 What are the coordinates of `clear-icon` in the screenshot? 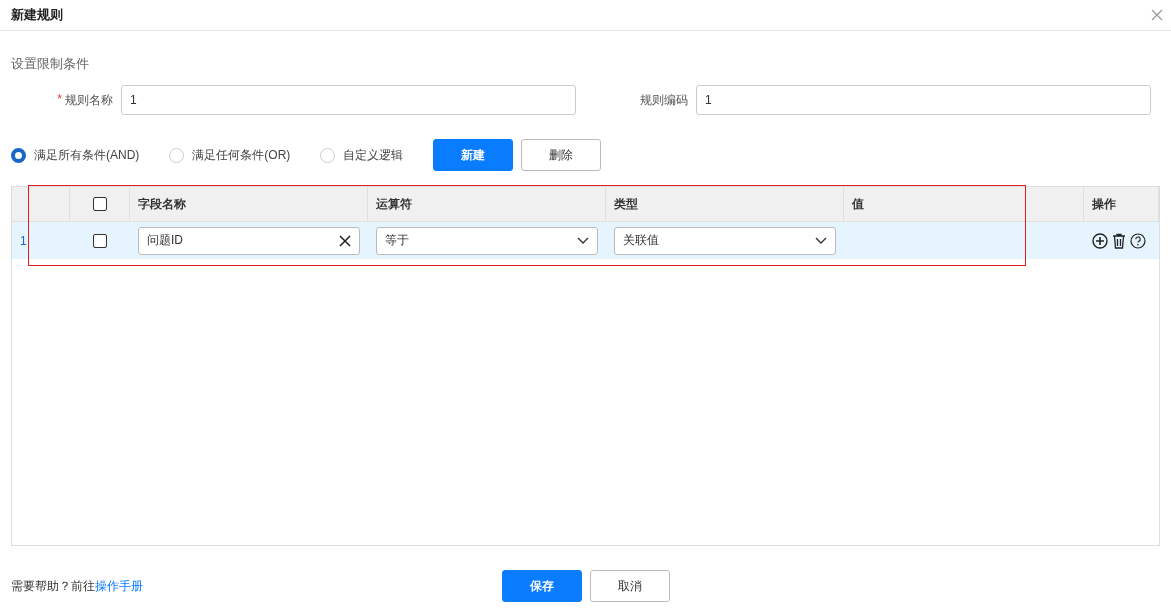 It's located at (345, 240).